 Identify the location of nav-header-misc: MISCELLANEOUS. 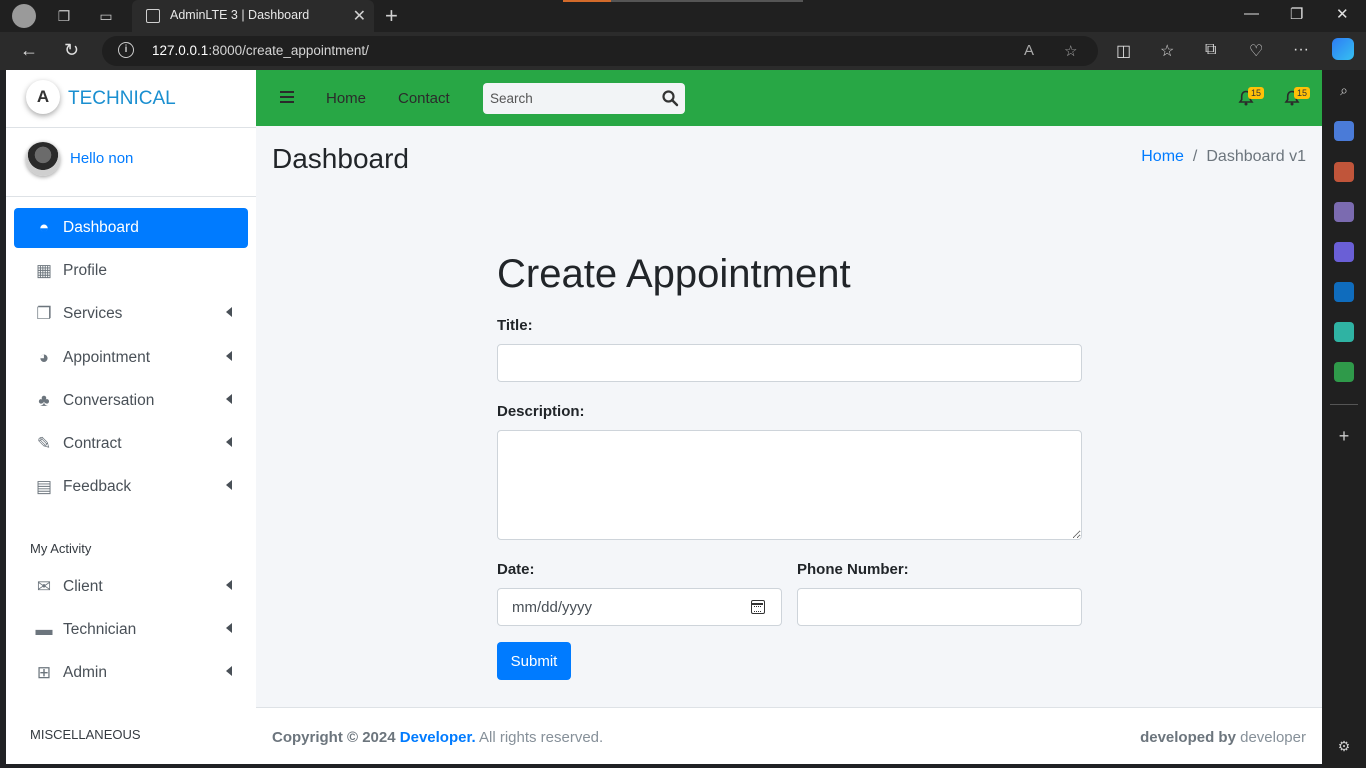
(85, 734).